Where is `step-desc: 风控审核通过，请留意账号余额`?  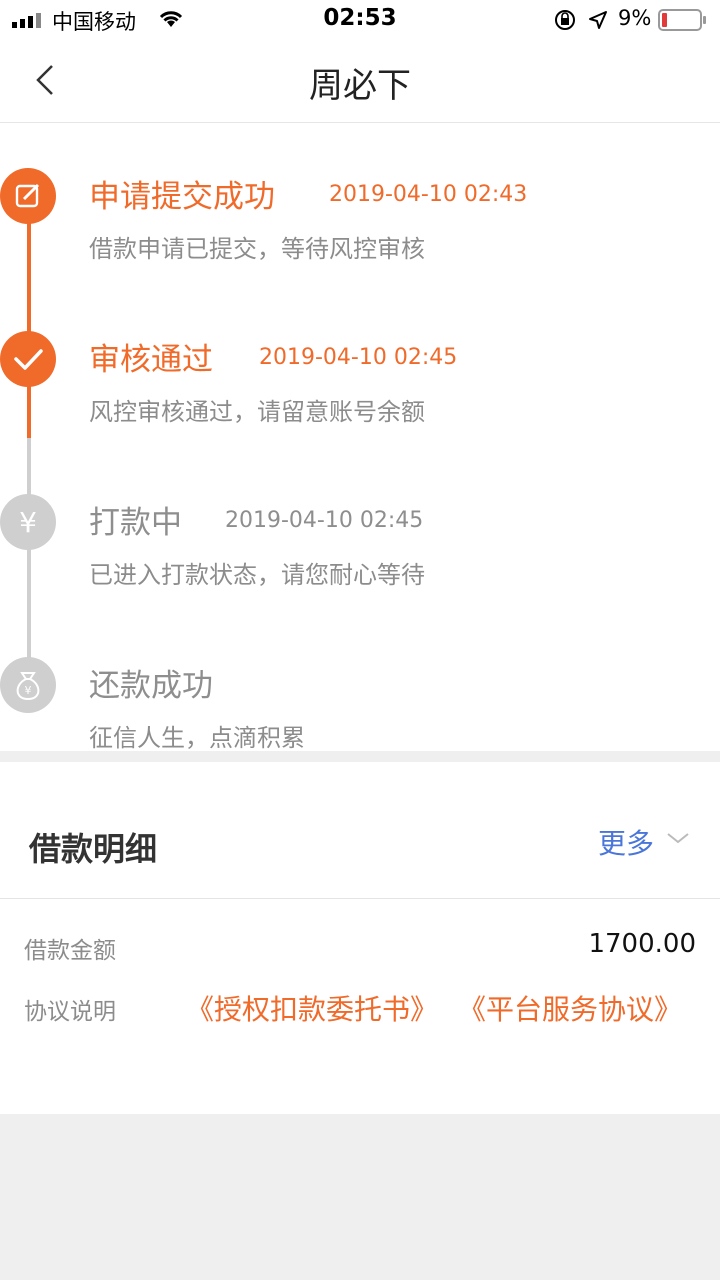 step-desc: 风控审核通过，请留意账号余额 is located at coordinates (257, 412).